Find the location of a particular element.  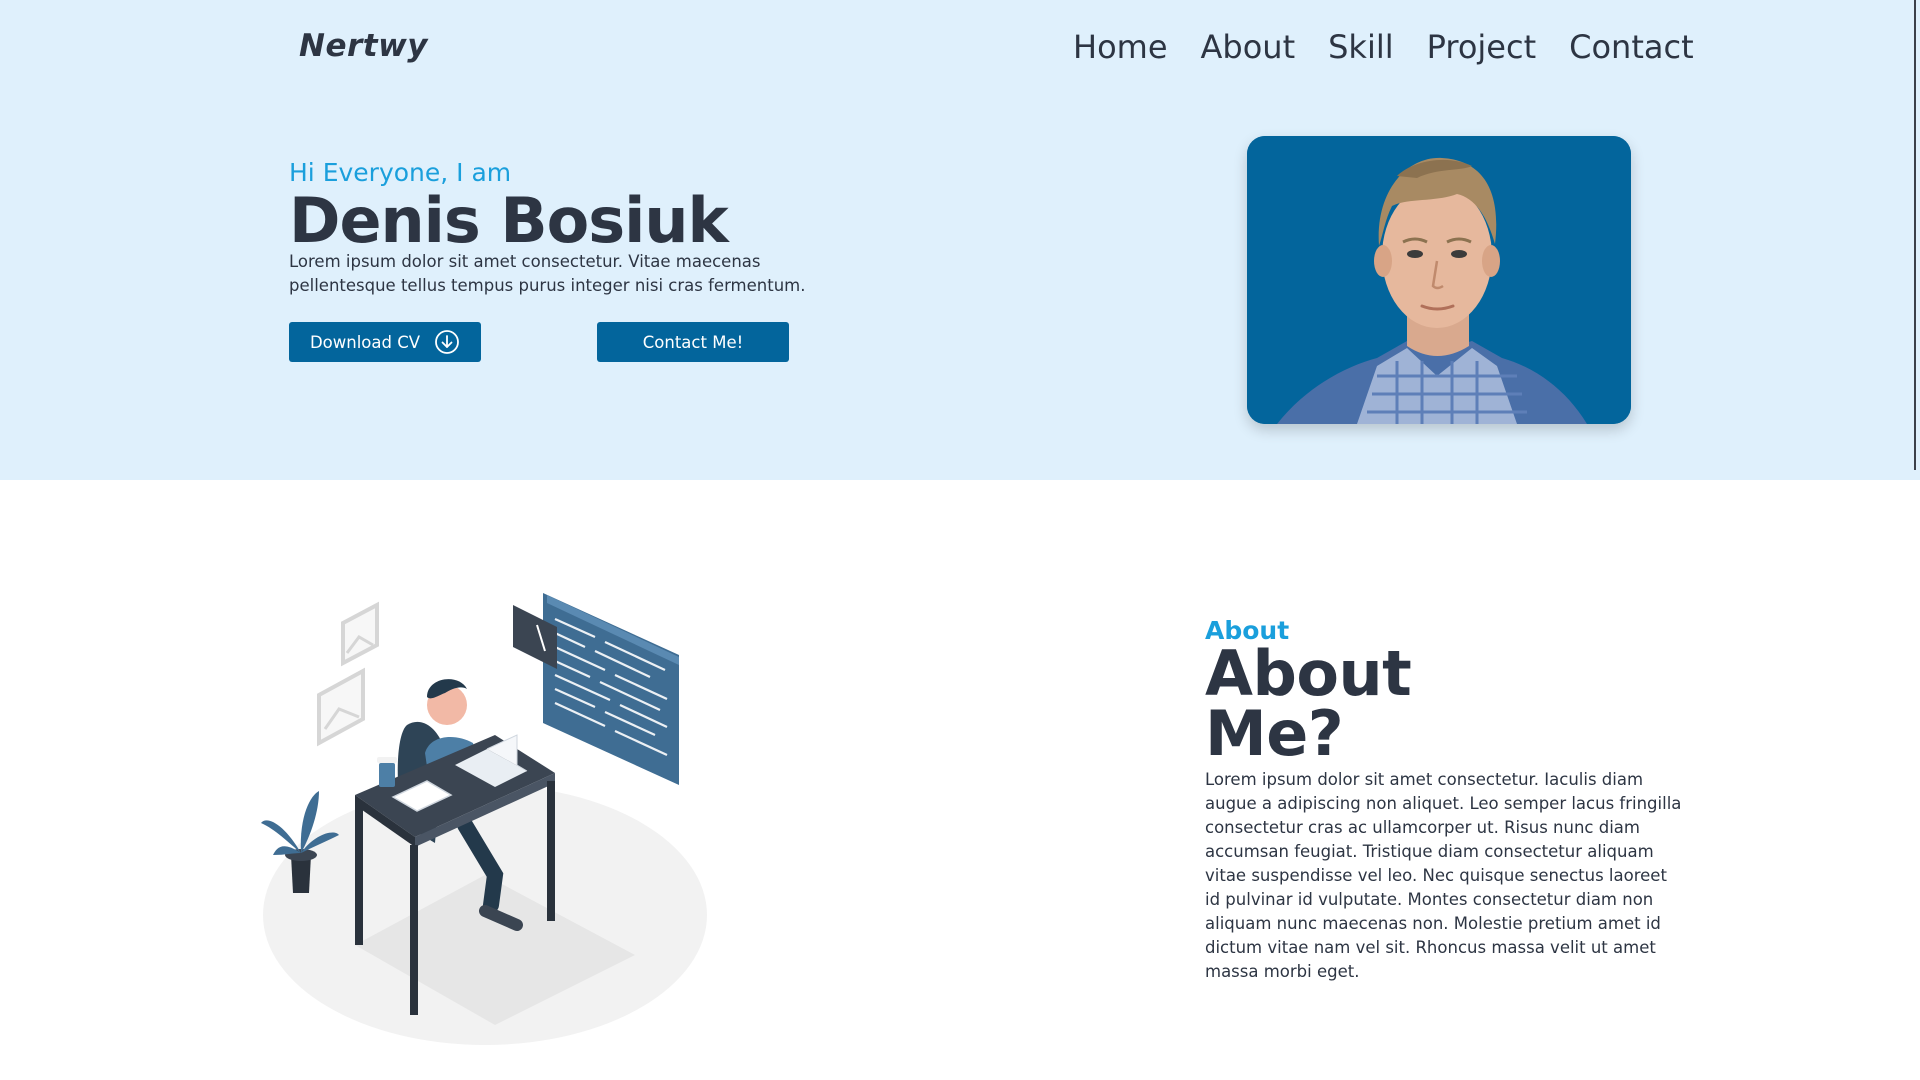

developer-illustration is located at coordinates (484, 819).